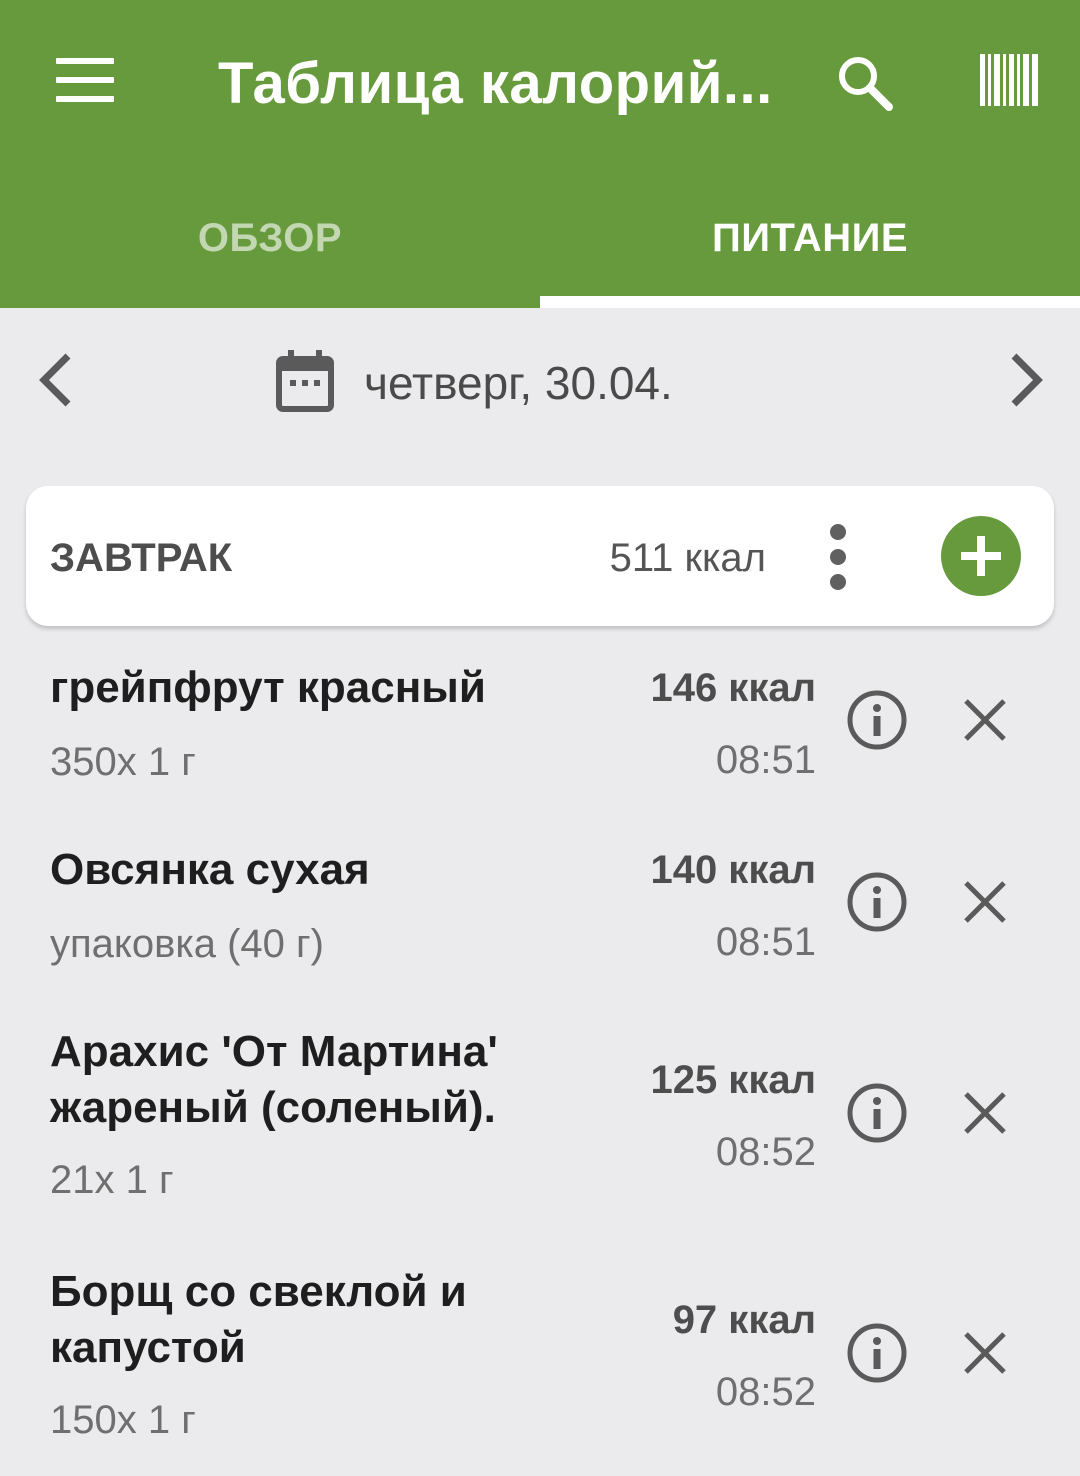 The height and width of the screenshot is (1476, 1080). Describe the element at coordinates (1009, 80) in the screenshot. I see `barcode-icon` at that location.